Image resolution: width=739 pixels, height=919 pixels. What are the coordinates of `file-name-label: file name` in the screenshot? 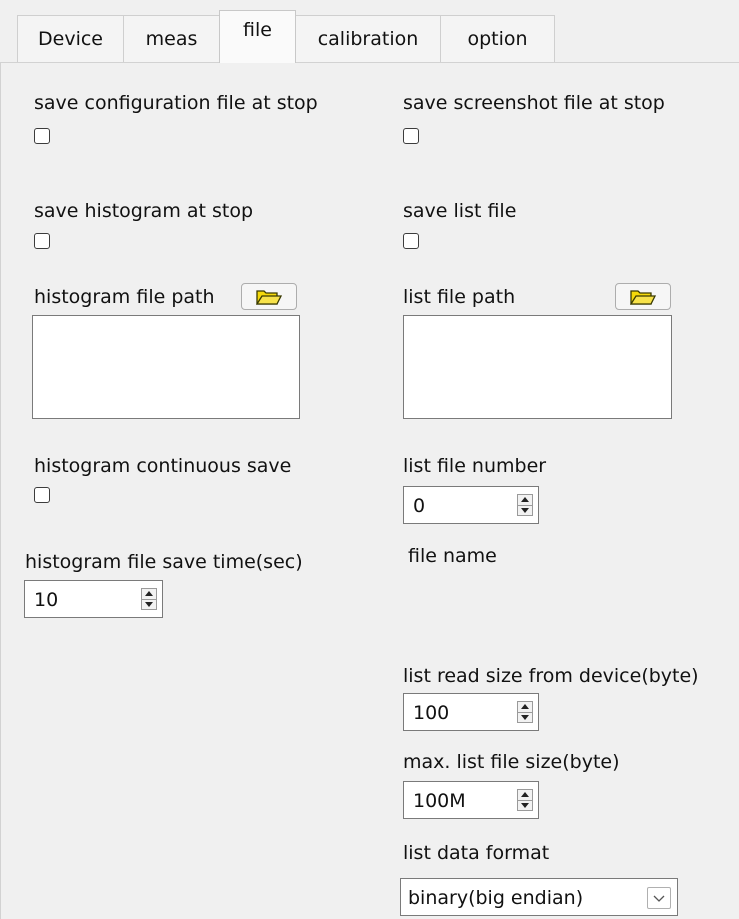 It's located at (452, 556).